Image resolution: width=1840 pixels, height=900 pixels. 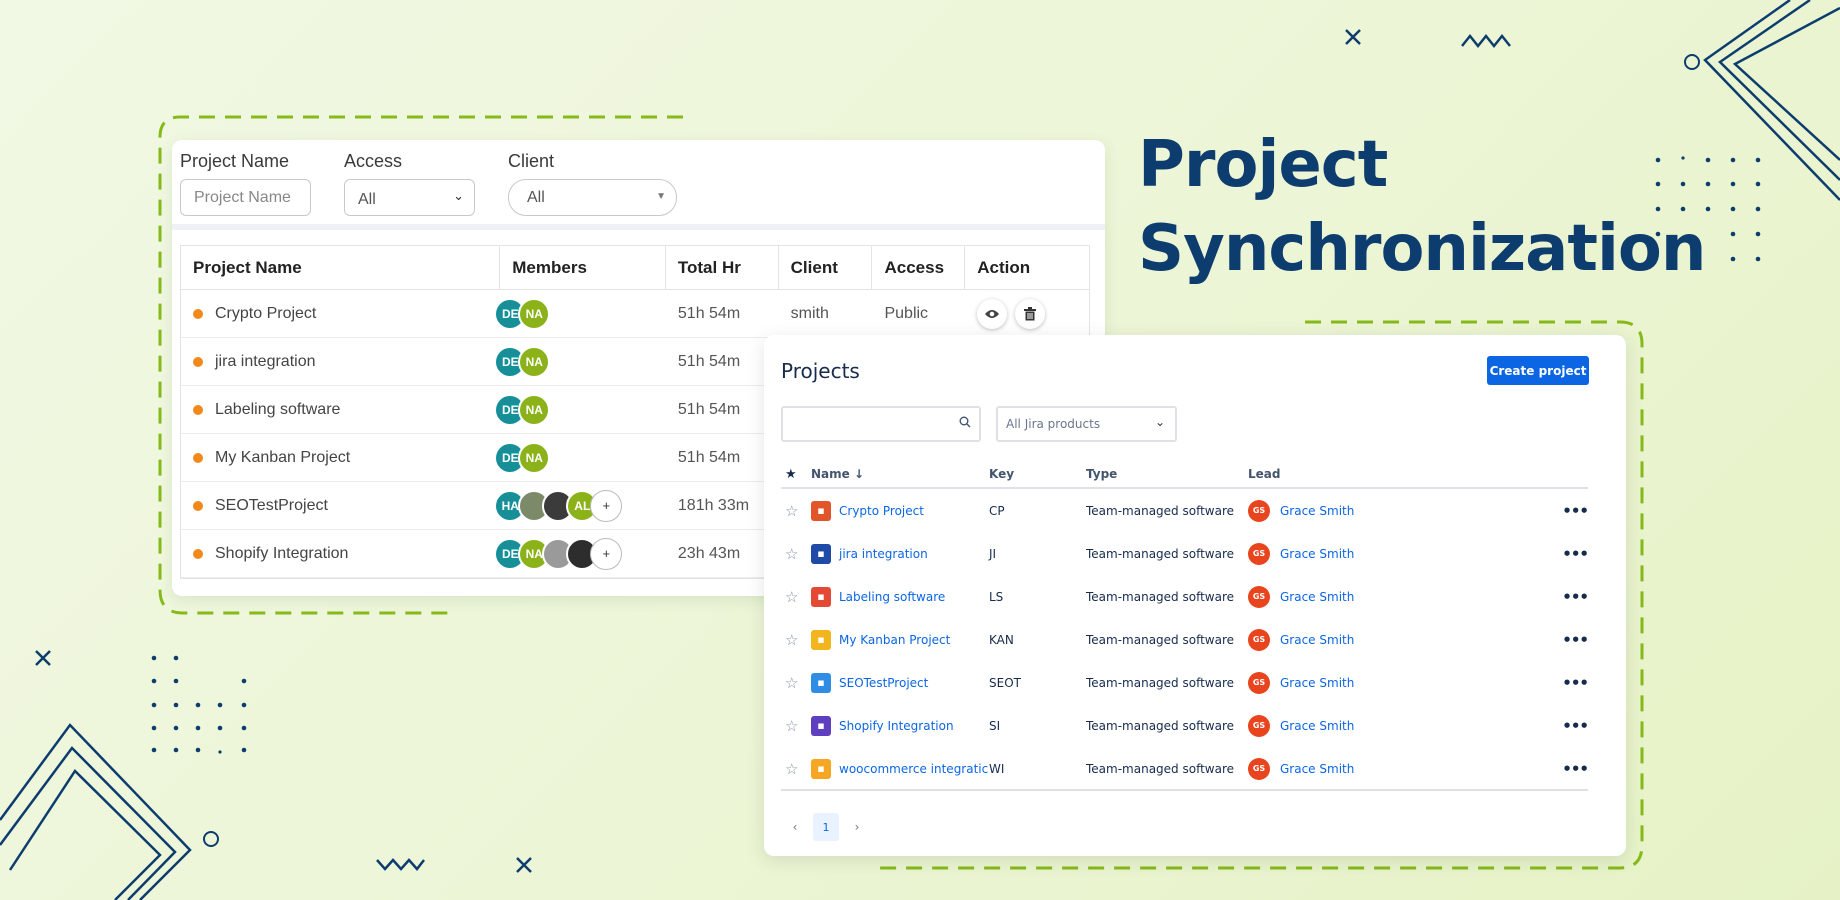 What do you see at coordinates (1030, 313) in the screenshot?
I see `trash-icon` at bounding box center [1030, 313].